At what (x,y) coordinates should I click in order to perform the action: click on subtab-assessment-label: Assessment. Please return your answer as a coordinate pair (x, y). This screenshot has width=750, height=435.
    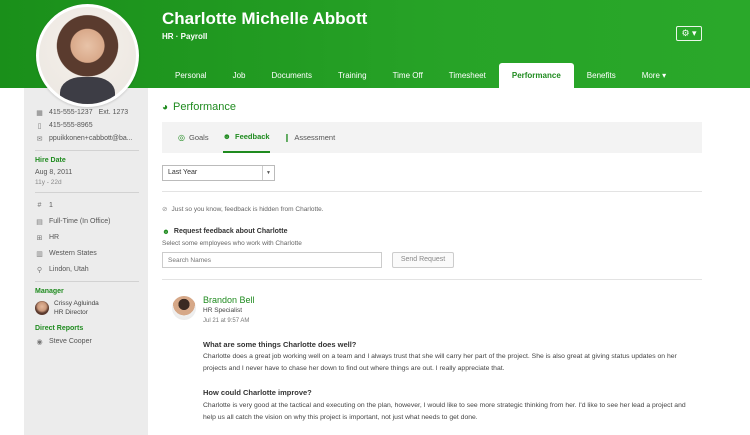
    Looking at the image, I should click on (315, 137).